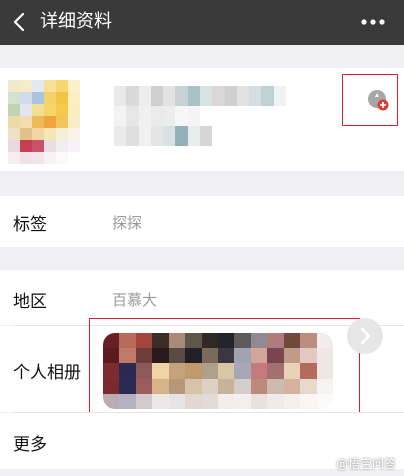 This screenshot has height=476, width=404. I want to click on tags-row: 标签 探探, so click(202, 221).